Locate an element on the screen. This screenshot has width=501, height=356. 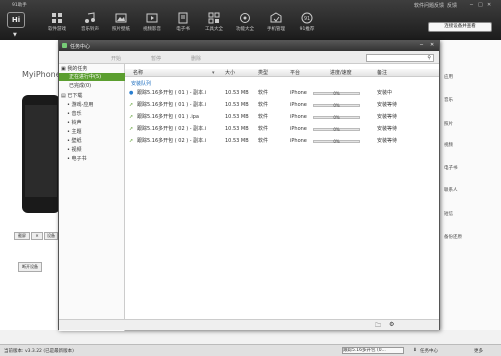
dialog-title: 任务中心 is located at coordinates (80, 47).